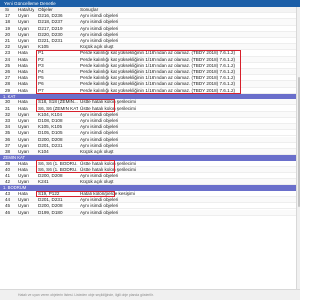 The image size is (320, 300). What do you see at coordinates (148, 212) in the screenshot?
I see `table-row: 46 Uyarı D199, D180 Aynı isimdi objeleri` at bounding box center [148, 212].